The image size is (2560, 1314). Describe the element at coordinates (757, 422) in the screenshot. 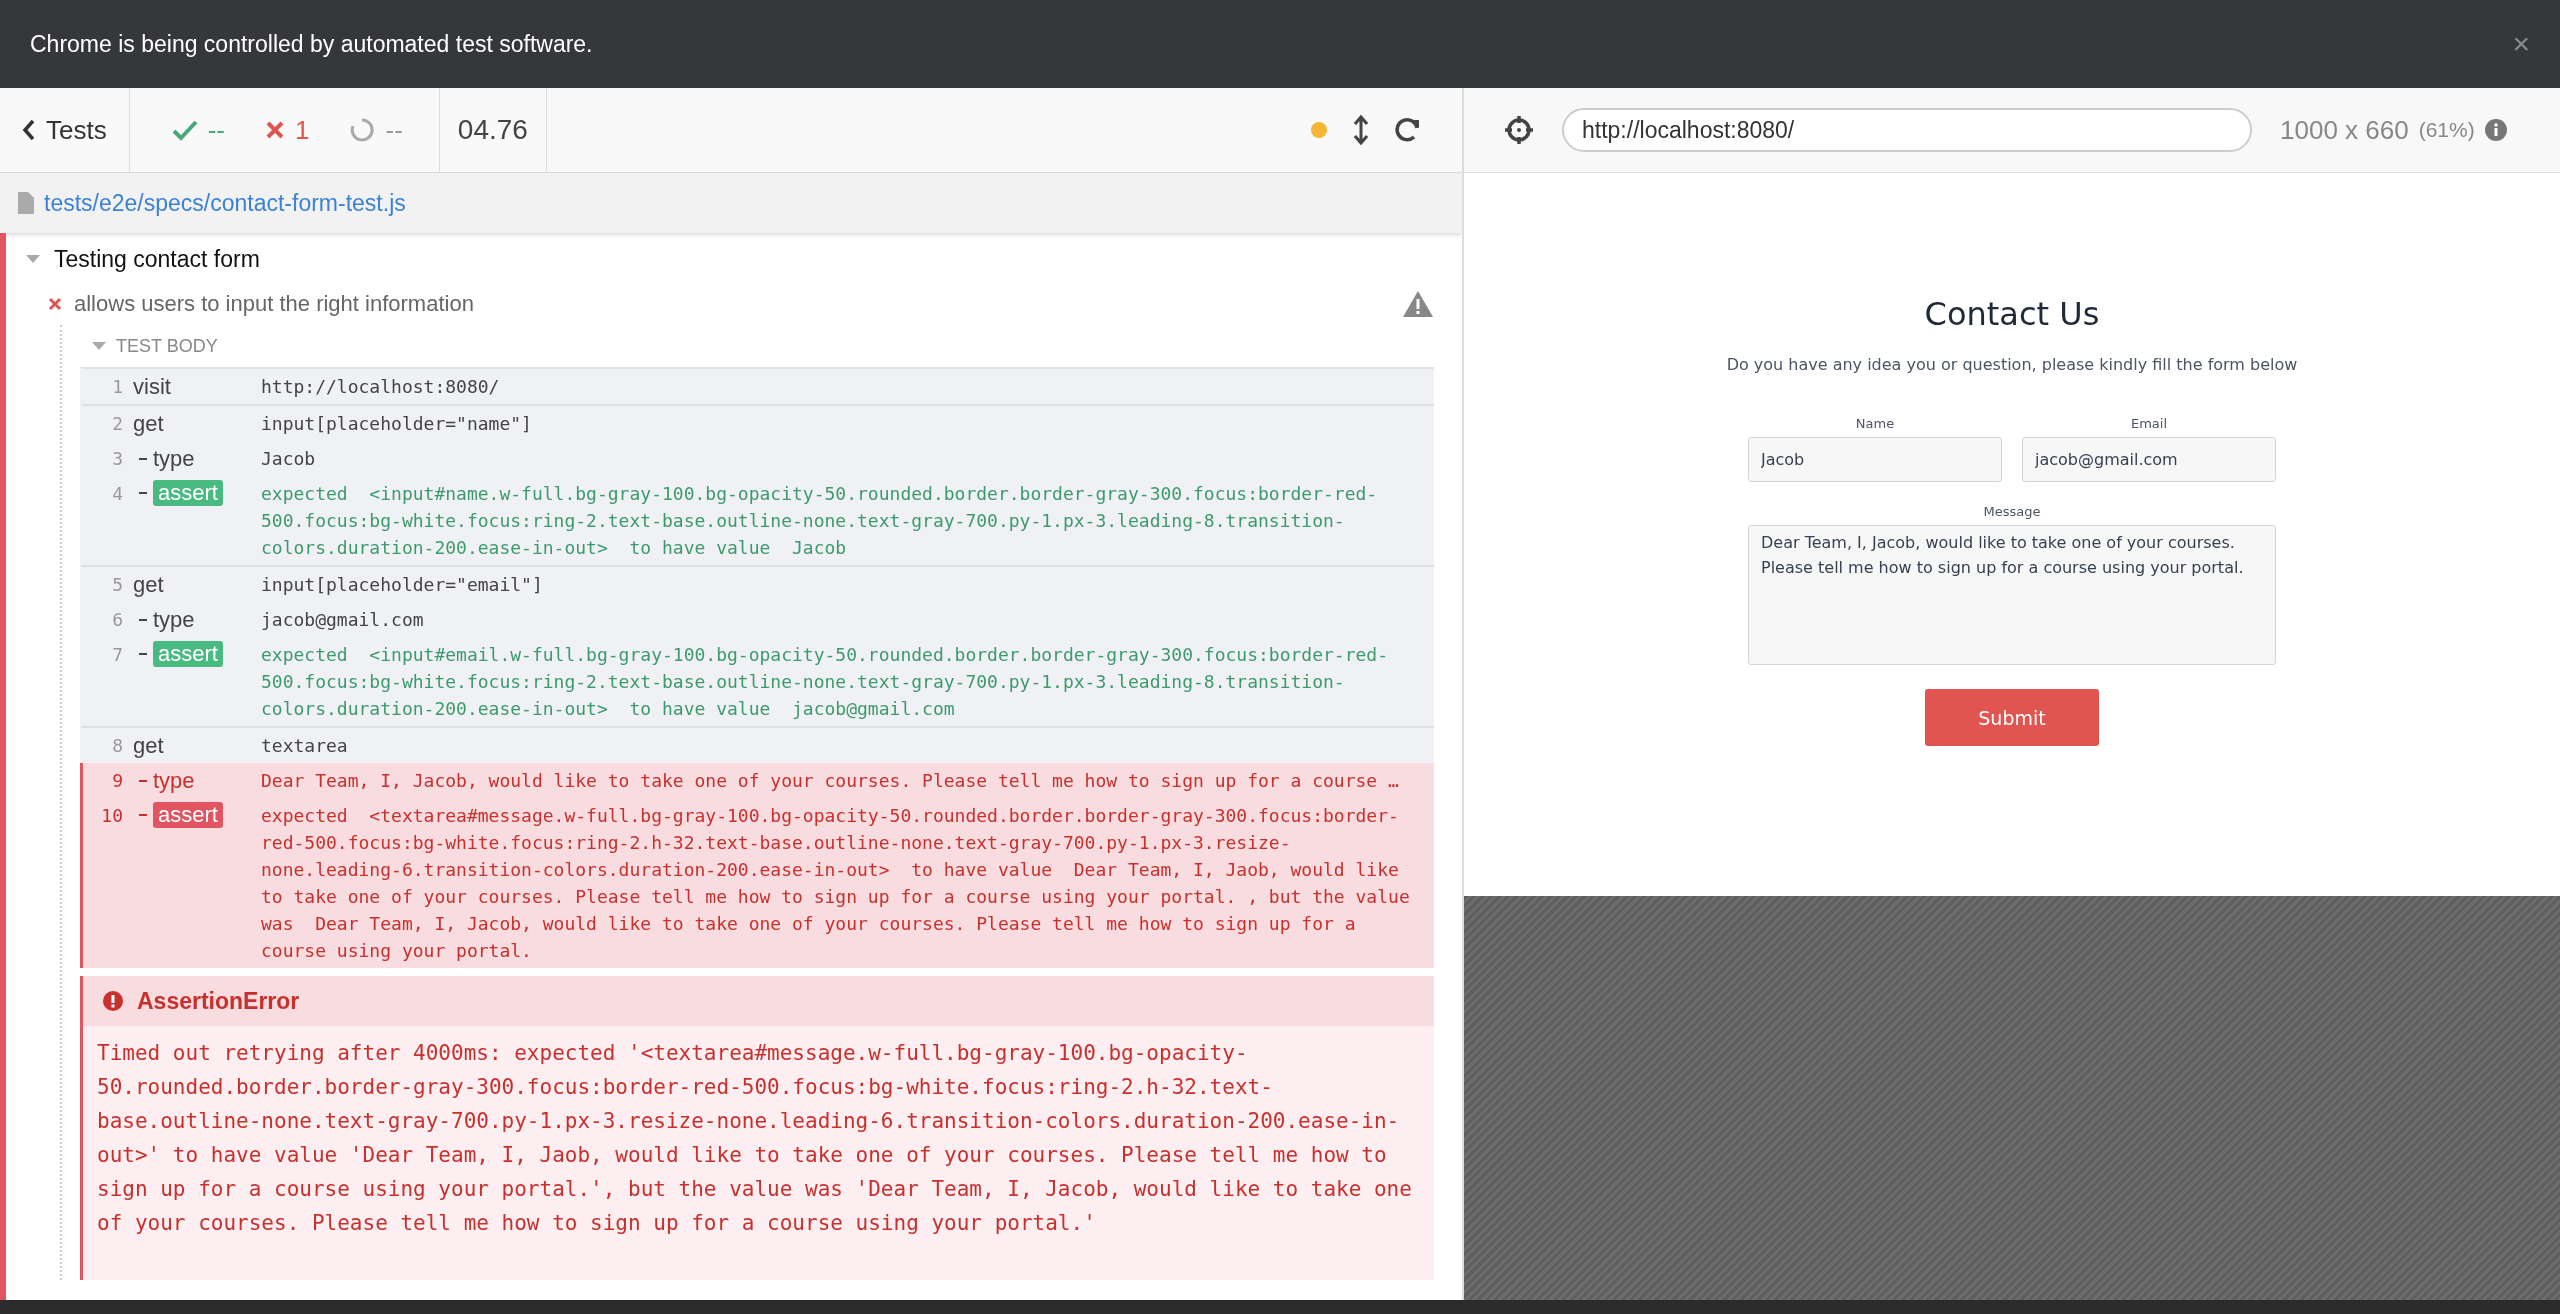

I see `command-row: 2 get input[placeholder="name"]` at that location.